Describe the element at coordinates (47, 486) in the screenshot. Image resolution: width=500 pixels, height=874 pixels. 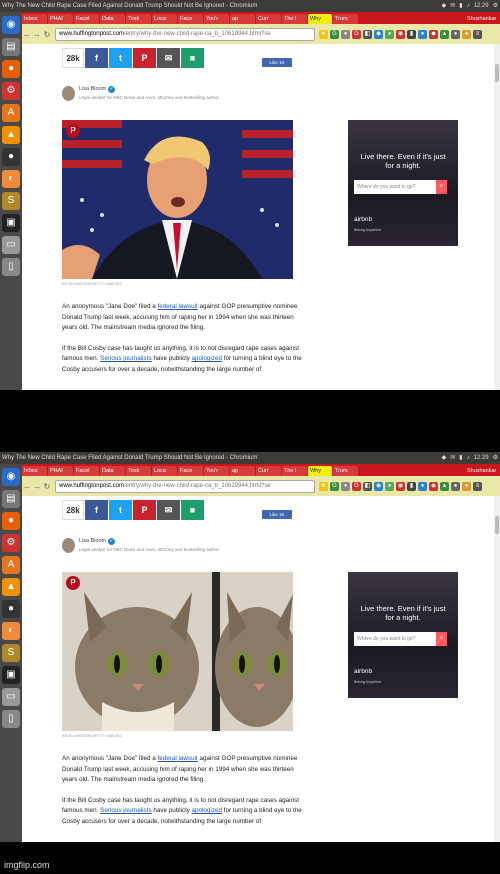
I see `reload-icon: ↻` at that location.